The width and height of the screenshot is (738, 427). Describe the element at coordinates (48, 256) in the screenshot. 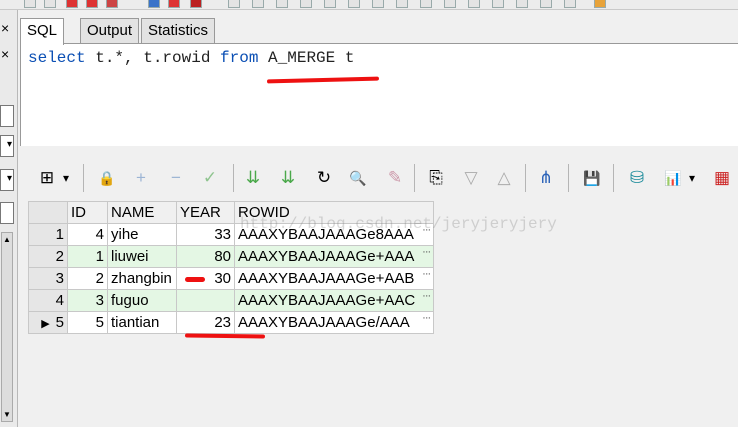

I see `row-number: 2` at that location.